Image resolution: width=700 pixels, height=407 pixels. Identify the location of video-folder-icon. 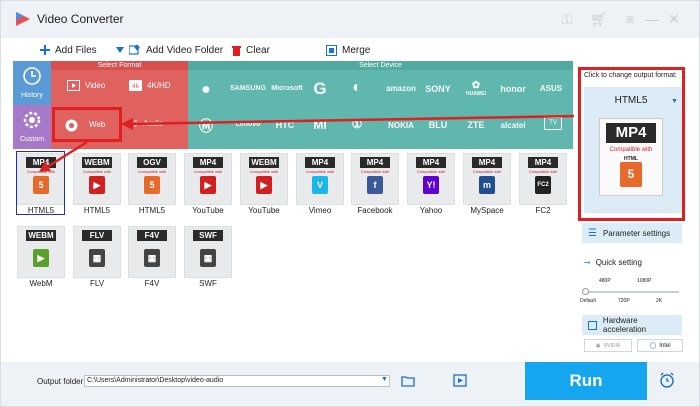
(460, 380).